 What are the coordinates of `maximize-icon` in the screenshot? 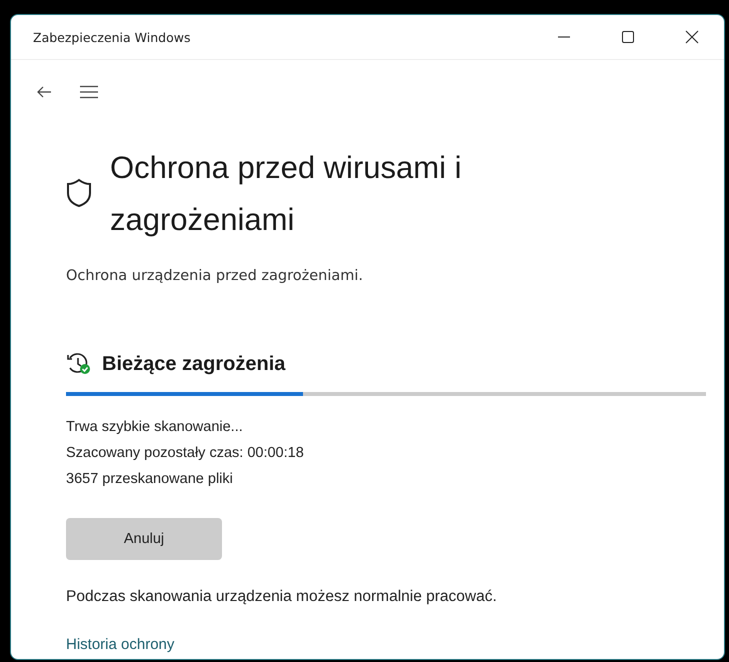 It's located at (628, 37).